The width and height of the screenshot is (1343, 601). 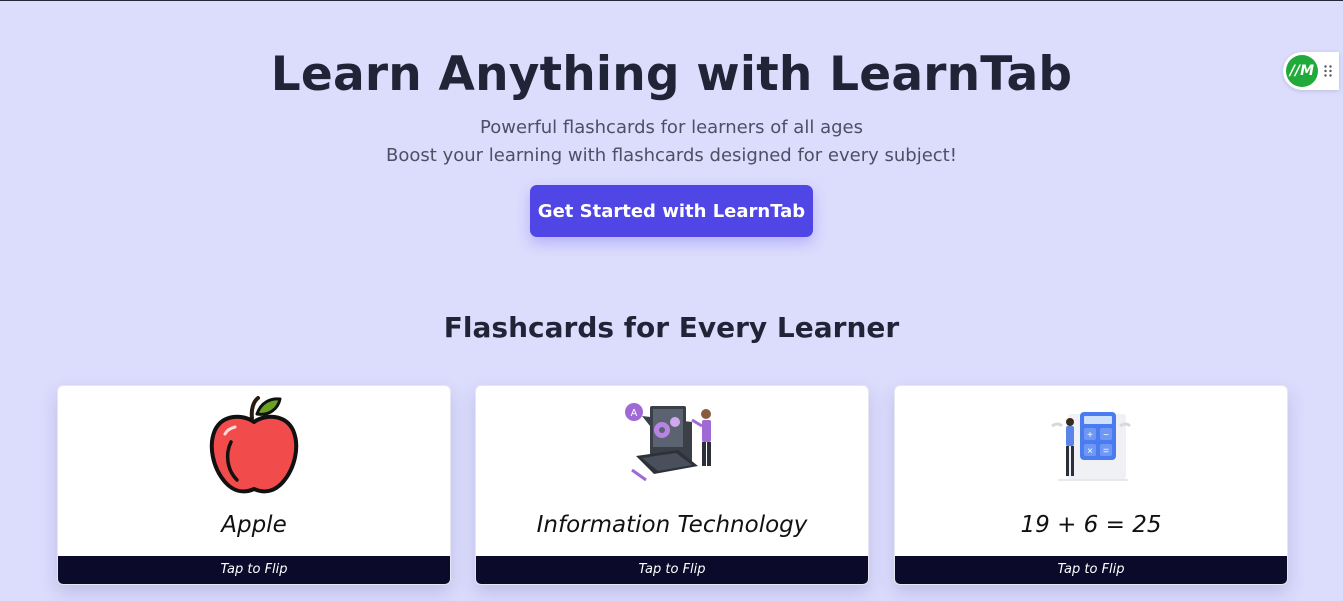 I want to click on flashcard-math: + − × = 19 + 6 = 25 Tap to Flip, so click(x=1091, y=485).